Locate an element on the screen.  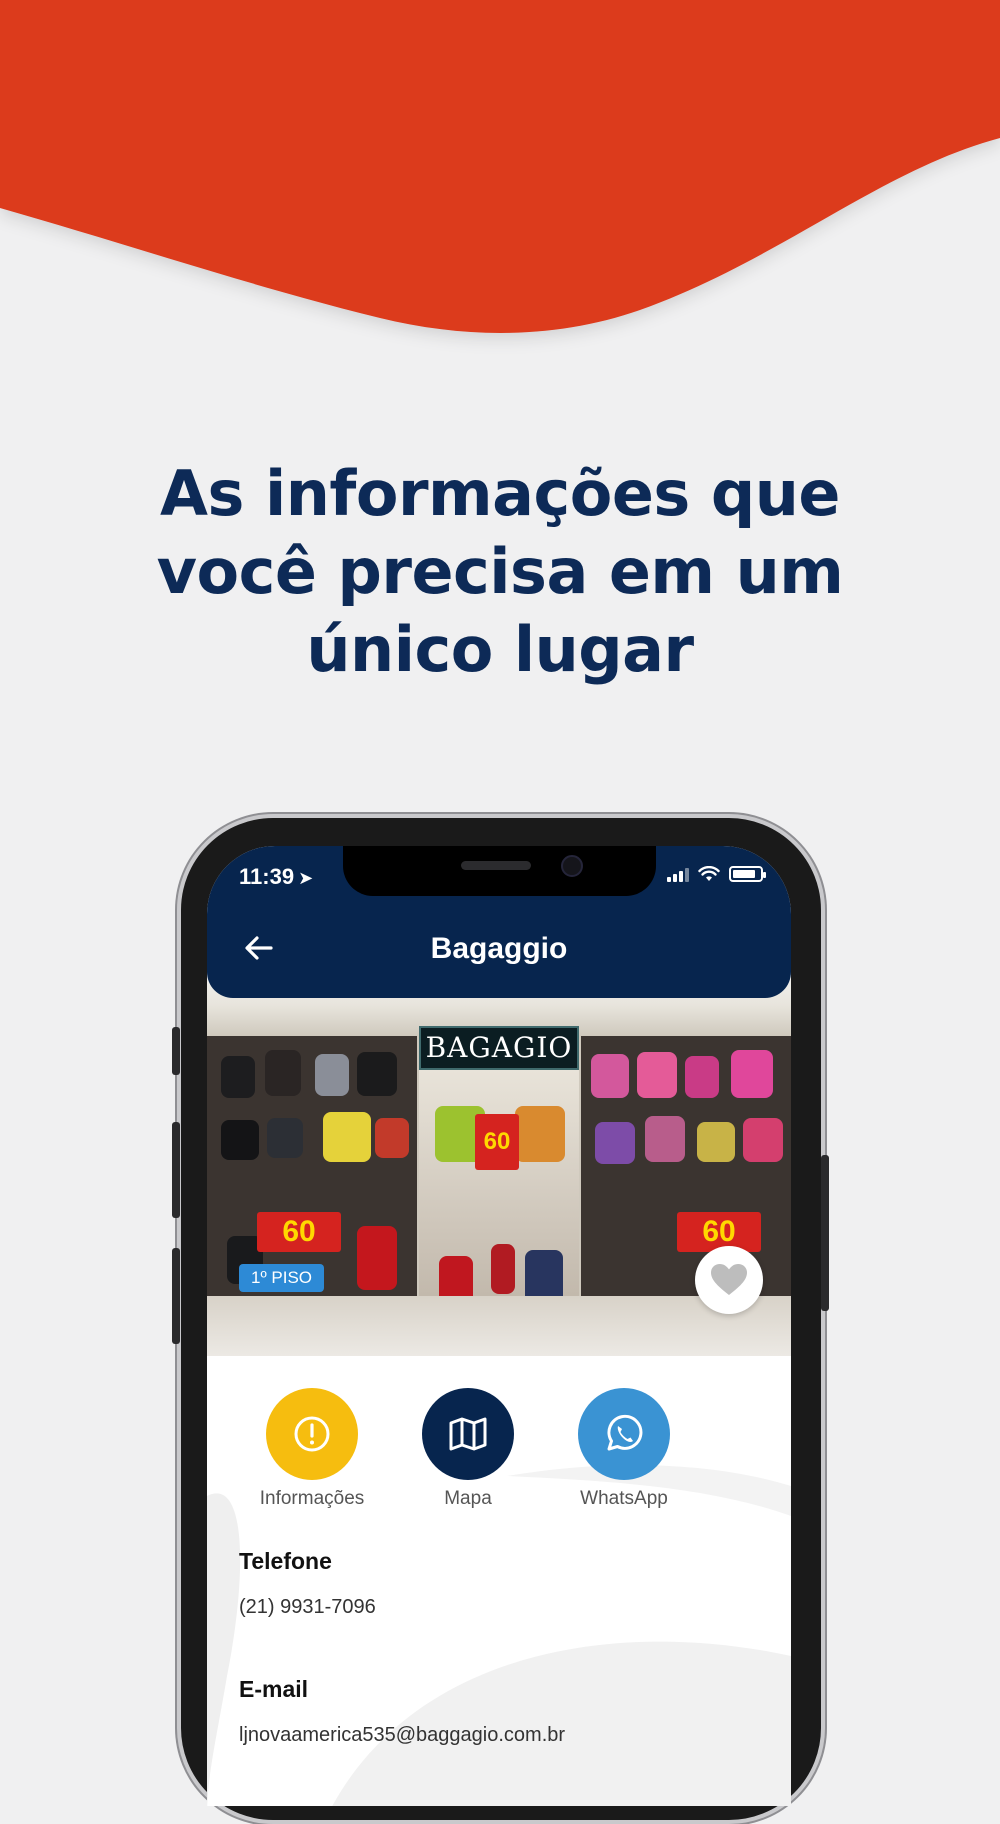
email-value: ljnovaamerica535@baggagio.com.br is located at coordinates (402, 1735).